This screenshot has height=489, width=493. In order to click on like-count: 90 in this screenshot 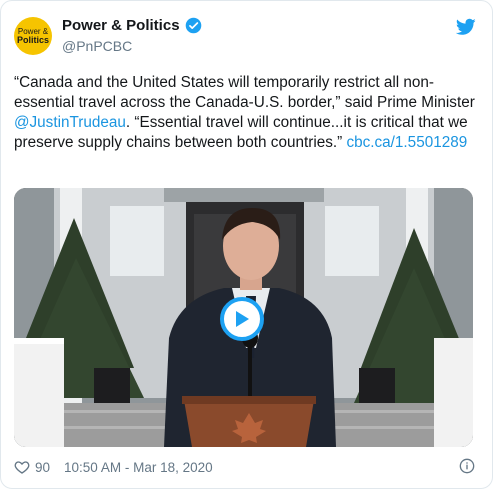, I will do `click(42, 467)`.